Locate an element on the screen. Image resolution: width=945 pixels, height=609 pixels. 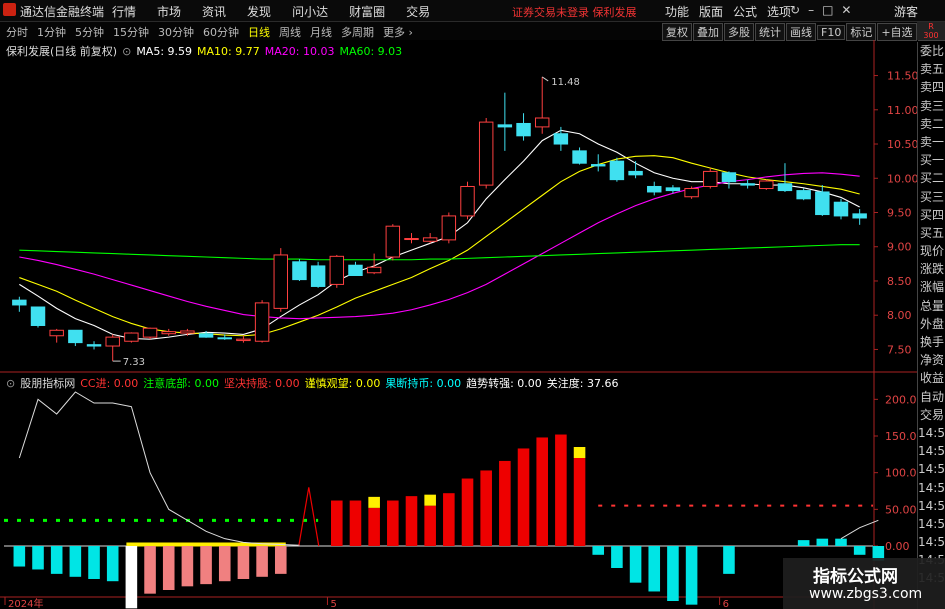
side-panel-item-21: 14:56 is located at coordinates (931, 433).